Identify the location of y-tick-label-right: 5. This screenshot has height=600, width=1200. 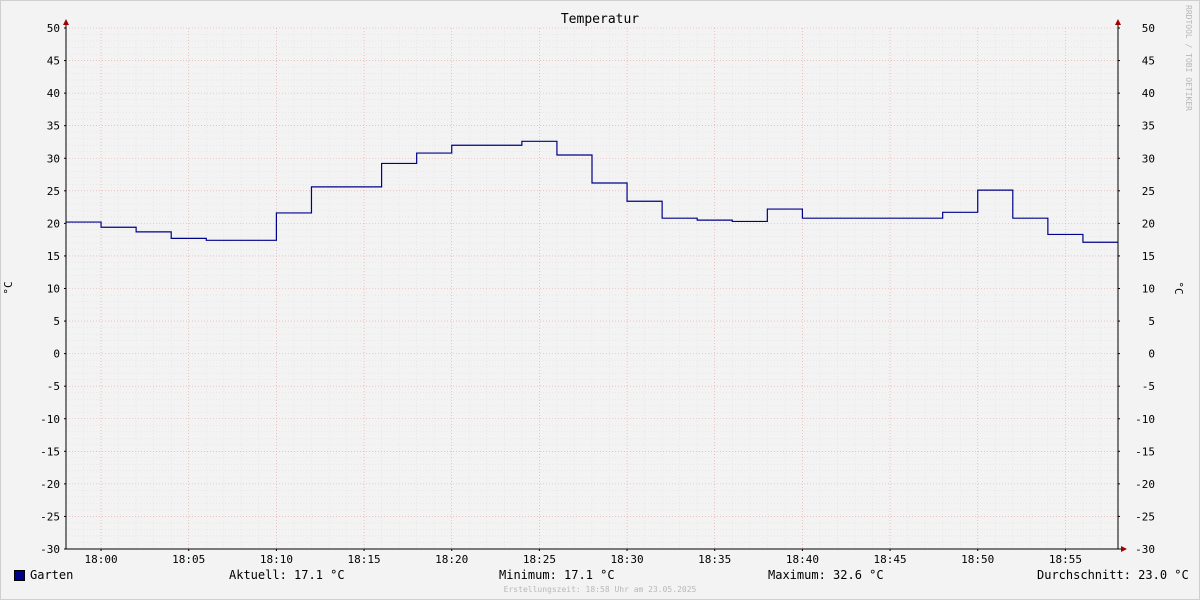
(1151, 321).